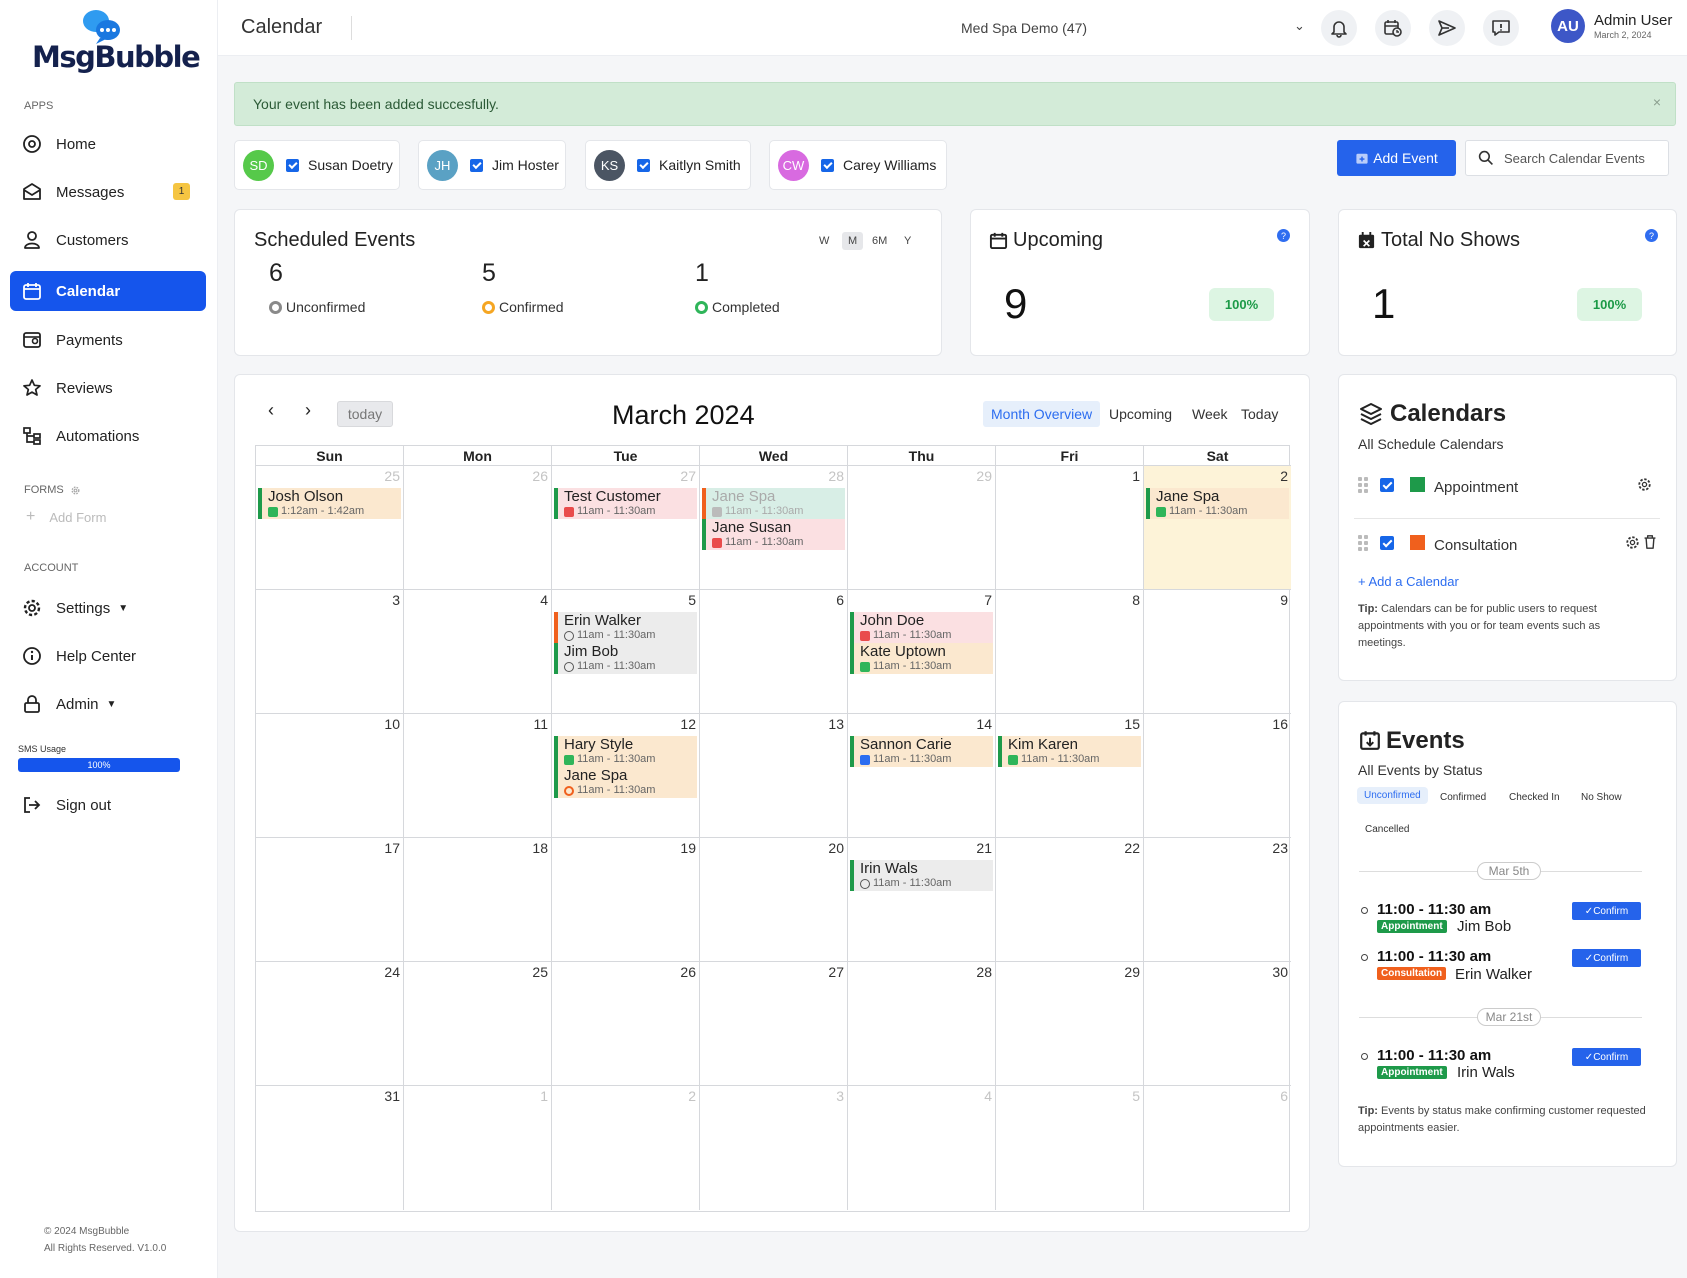  Describe the element at coordinates (921, 875) in the screenshot. I see `calendar-event: Irin Wals 11am - 11:30am` at that location.